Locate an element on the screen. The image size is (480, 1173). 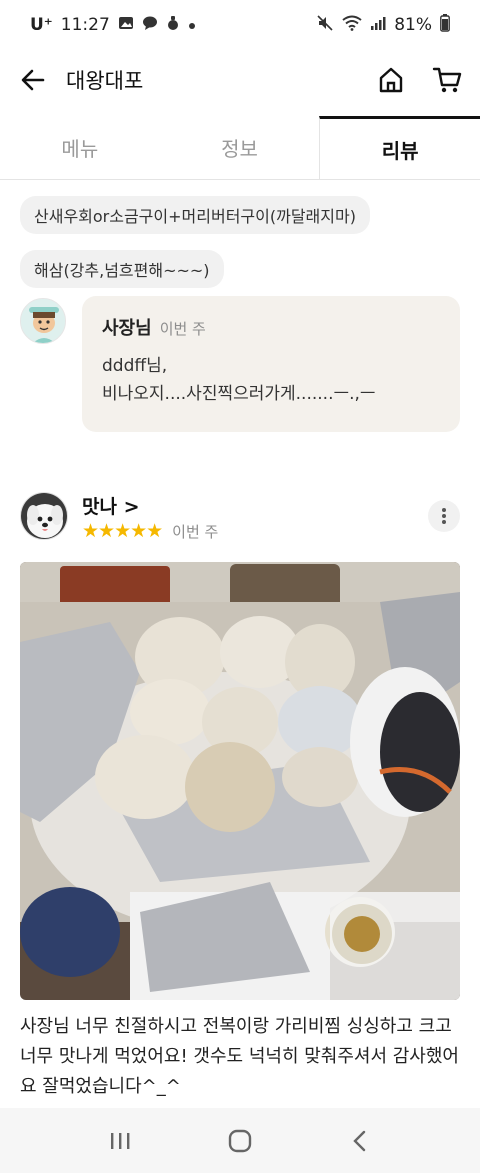
reply-header: 사장님 이번 주 is located at coordinates (271, 327).